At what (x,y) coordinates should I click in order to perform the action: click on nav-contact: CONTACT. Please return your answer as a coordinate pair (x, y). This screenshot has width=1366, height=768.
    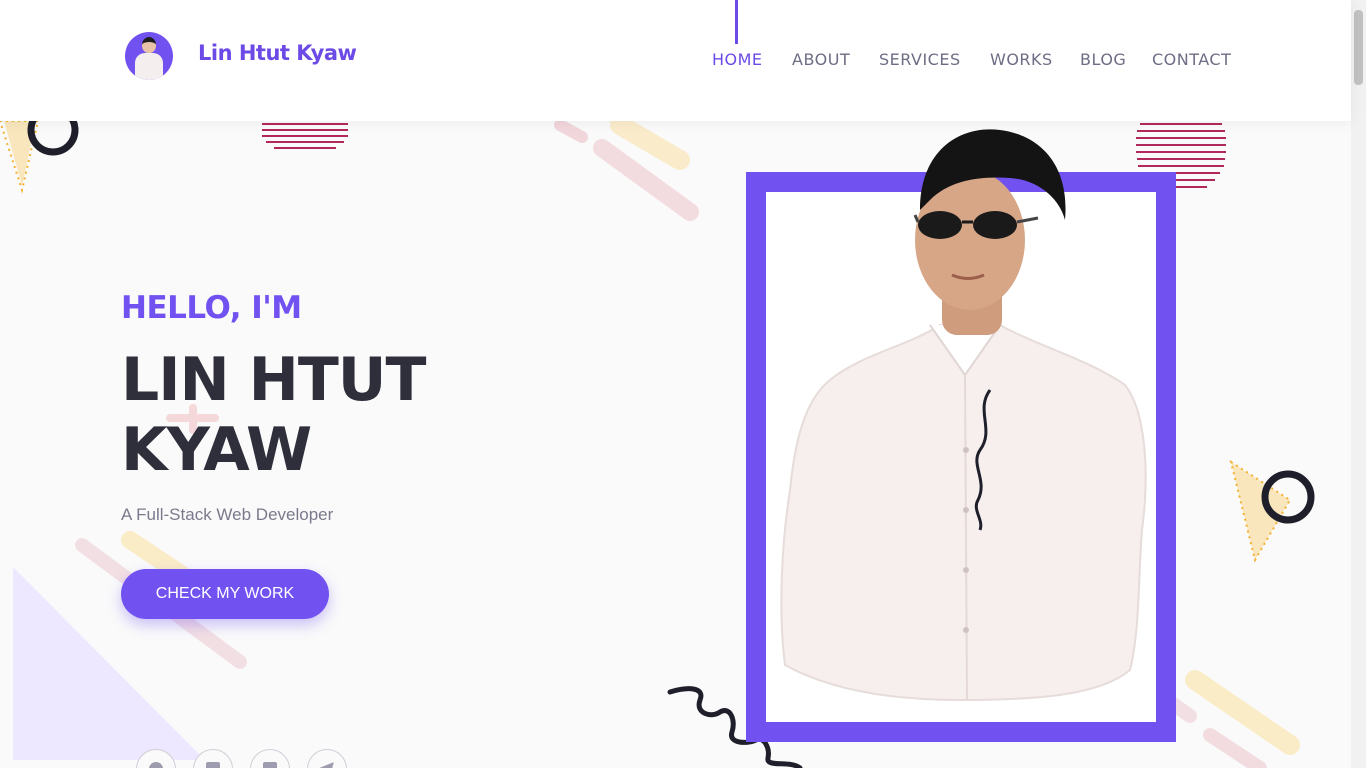
    Looking at the image, I should click on (1191, 59).